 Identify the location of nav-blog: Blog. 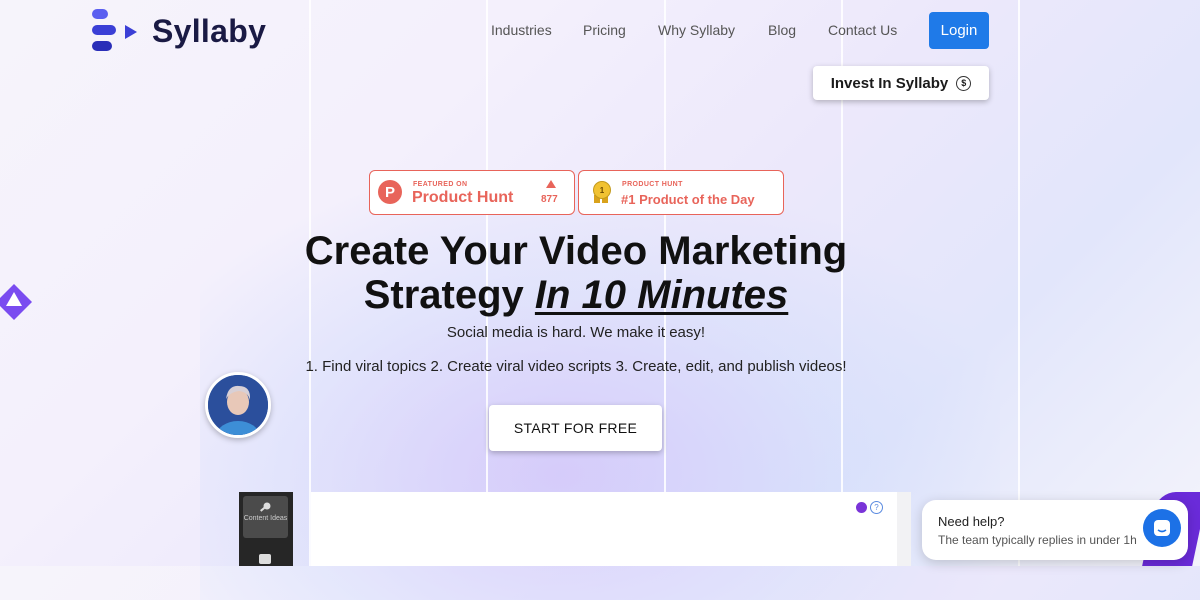
(782, 30).